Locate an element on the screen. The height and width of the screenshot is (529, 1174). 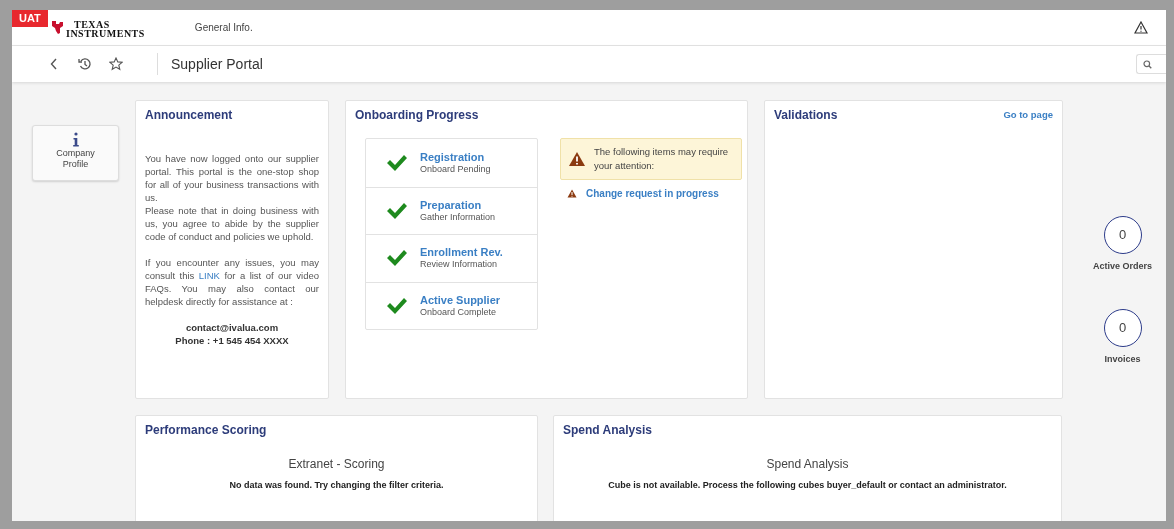
faq-link: LINK is located at coordinates (209, 275).